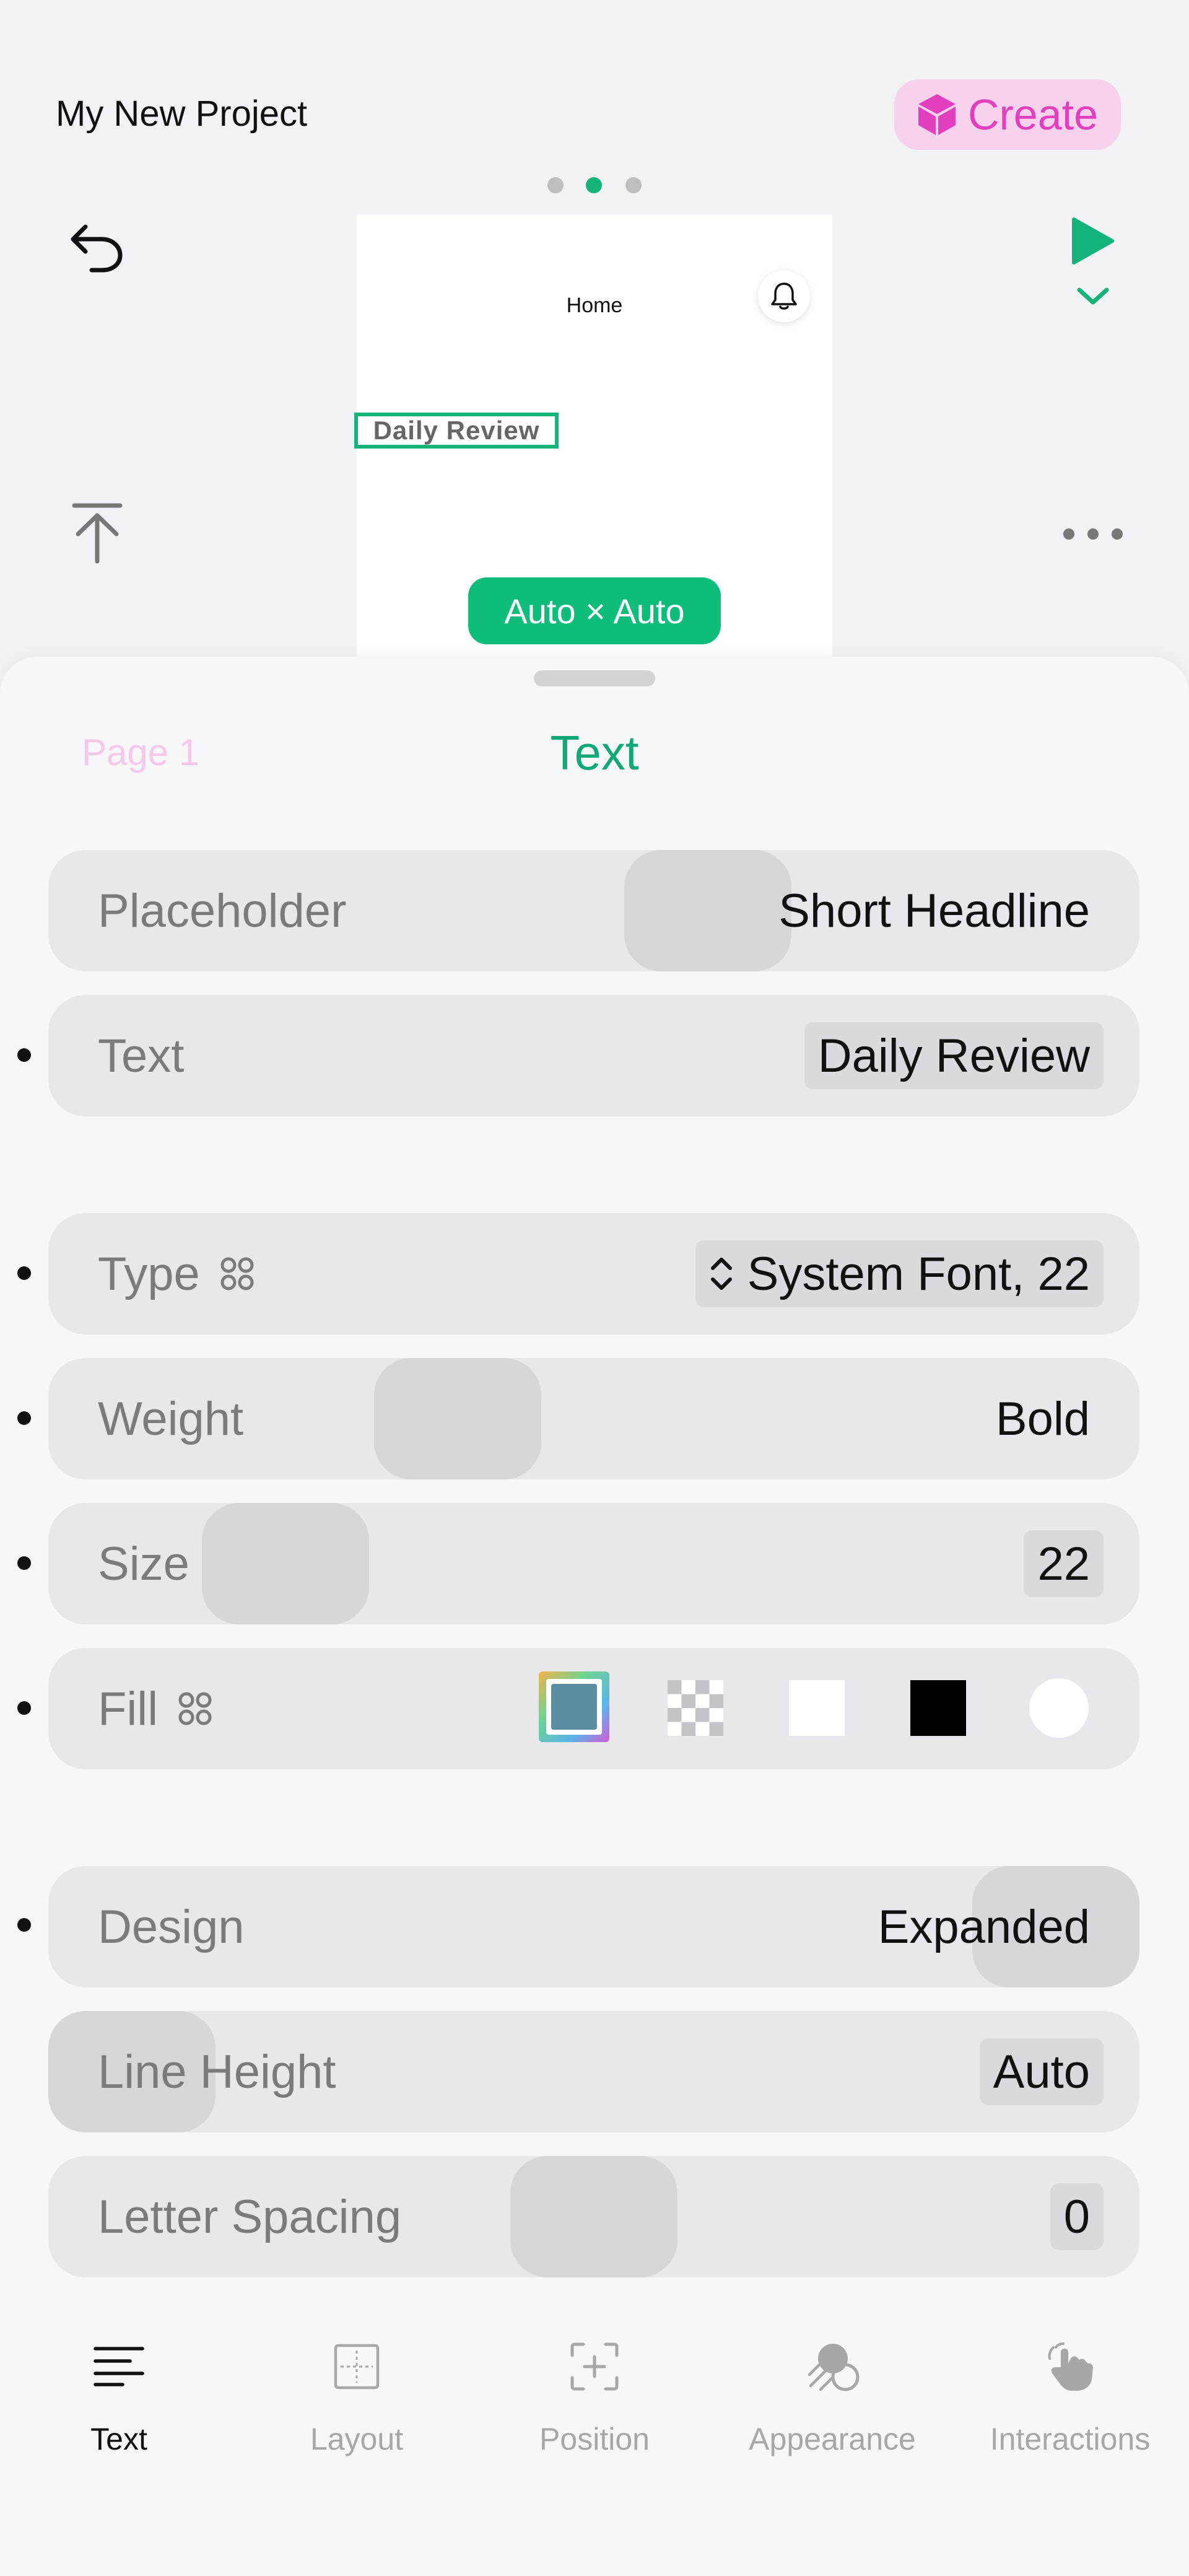  I want to click on tab-text: Text, so click(119, 2410).